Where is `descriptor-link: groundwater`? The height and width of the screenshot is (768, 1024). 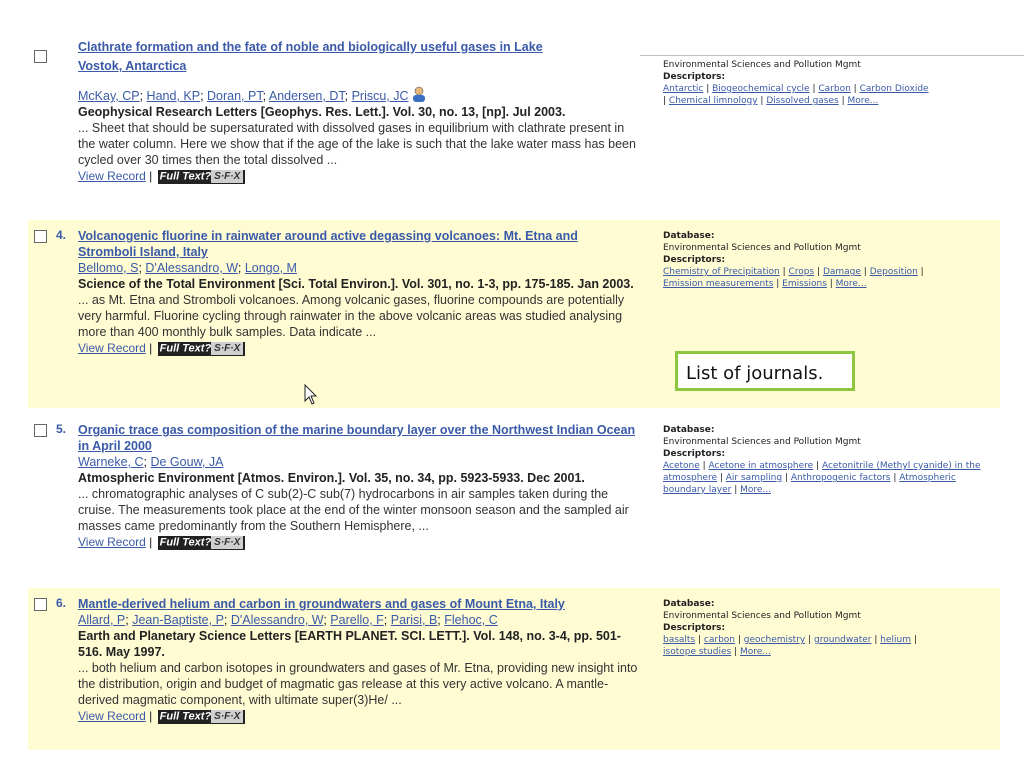 descriptor-link: groundwater is located at coordinates (843, 640).